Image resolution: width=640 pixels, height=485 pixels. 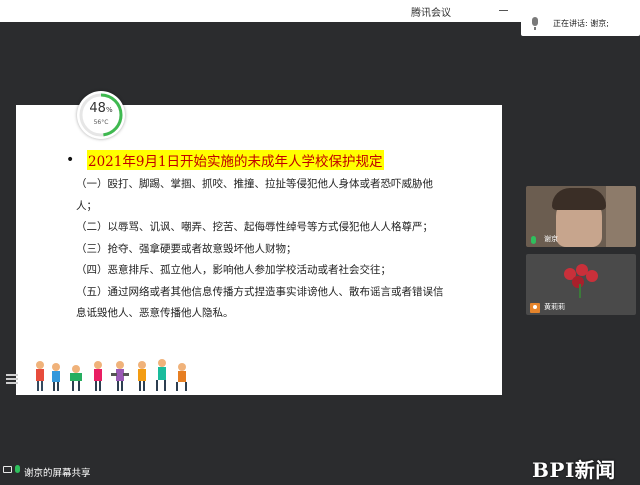 What do you see at coordinates (551, 239) in the screenshot?
I see `participant-name: 谢京` at bounding box center [551, 239].